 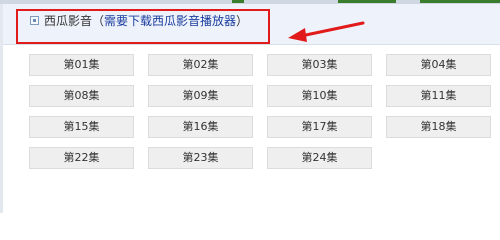 What do you see at coordinates (319, 127) in the screenshot?
I see `episode-button: 第17集` at bounding box center [319, 127].